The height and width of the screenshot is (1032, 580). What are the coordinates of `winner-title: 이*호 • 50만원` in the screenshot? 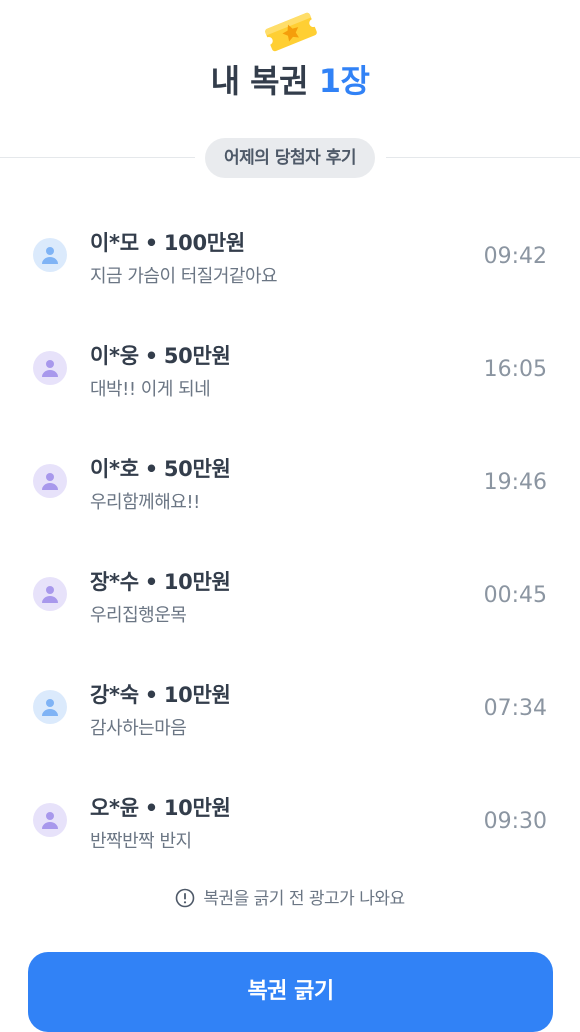 It's located at (160, 468).